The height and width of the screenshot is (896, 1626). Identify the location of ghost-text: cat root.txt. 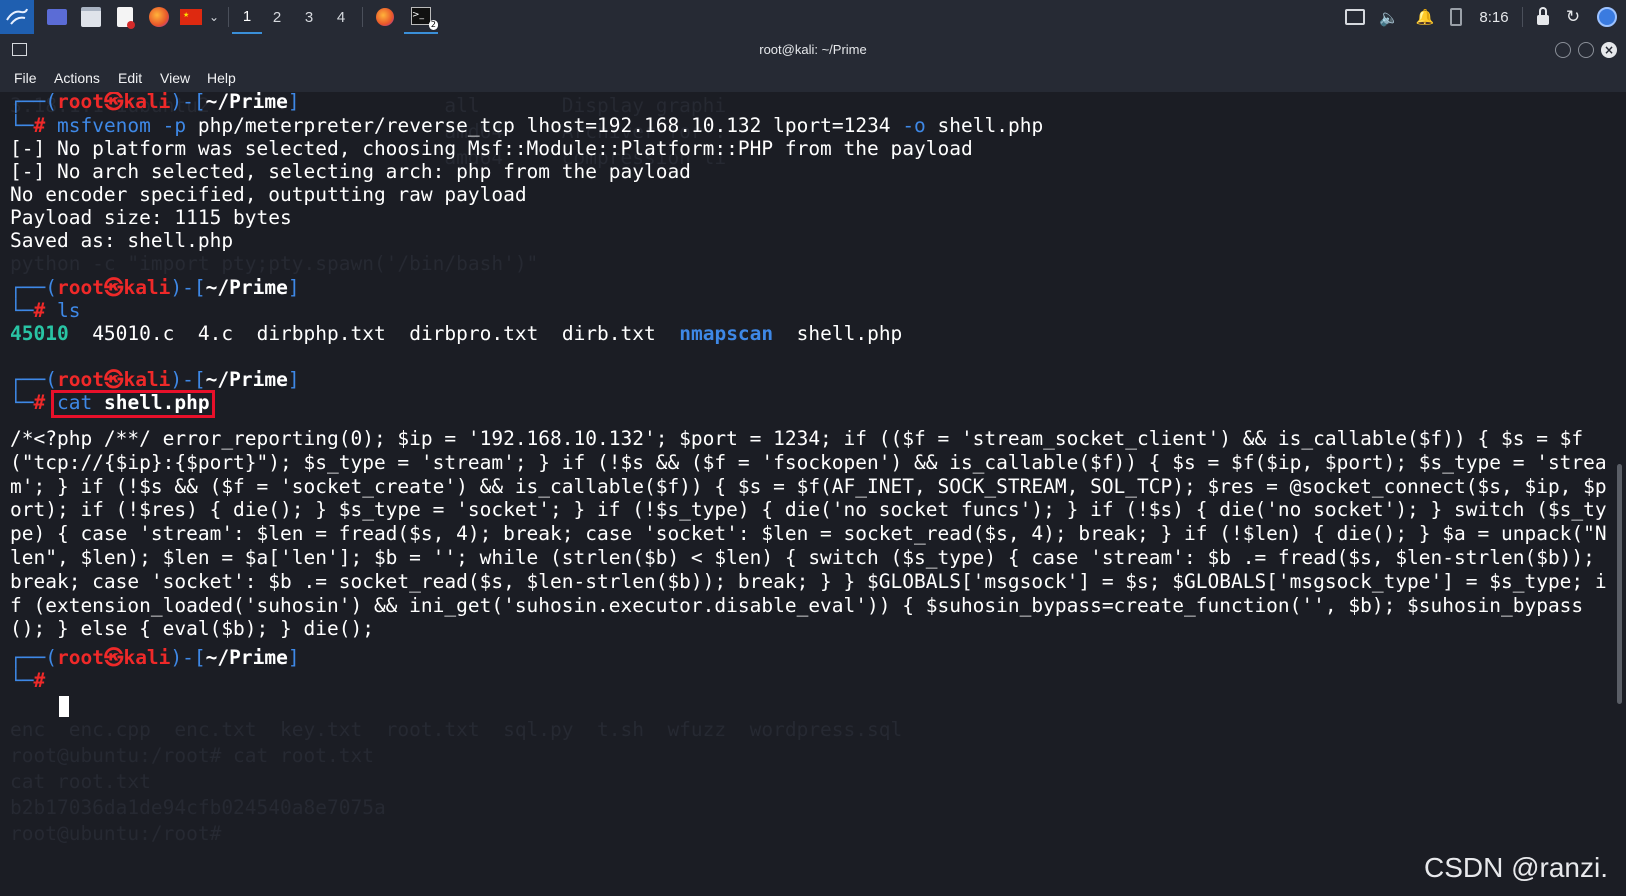
(80, 781).